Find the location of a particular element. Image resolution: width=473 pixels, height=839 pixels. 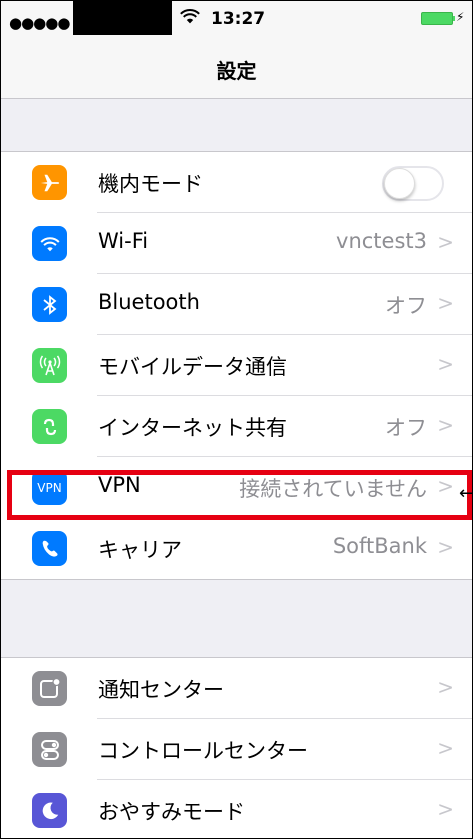

hotspot-value: オフ is located at coordinates (406, 428).